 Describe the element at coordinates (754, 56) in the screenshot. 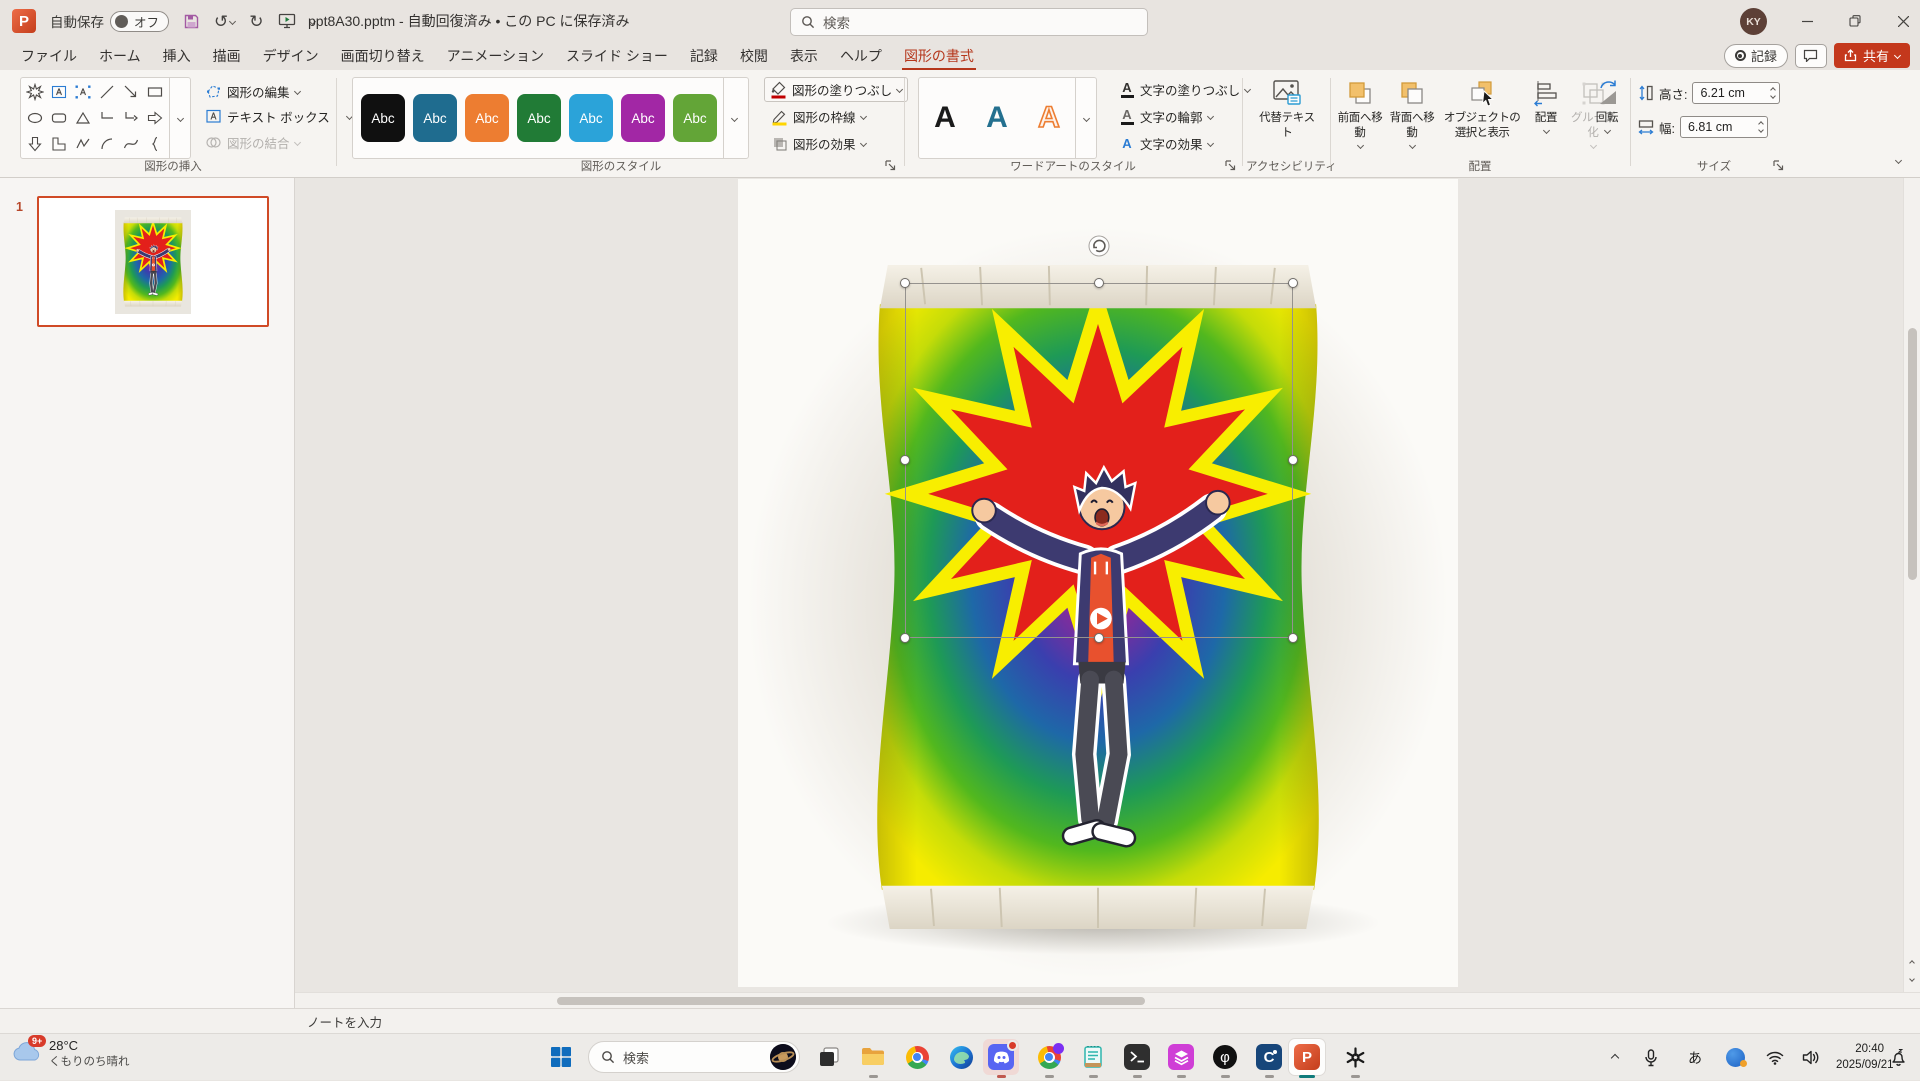

I see `tab-review: 校閲` at that location.